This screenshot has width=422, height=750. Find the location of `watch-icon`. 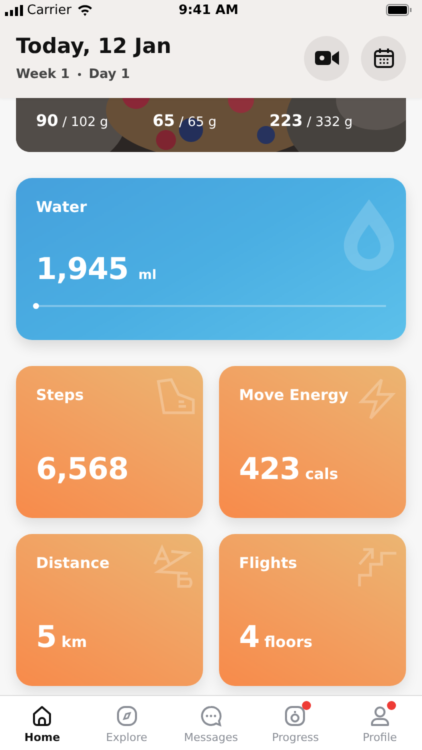

watch-icon is located at coordinates (295, 716).